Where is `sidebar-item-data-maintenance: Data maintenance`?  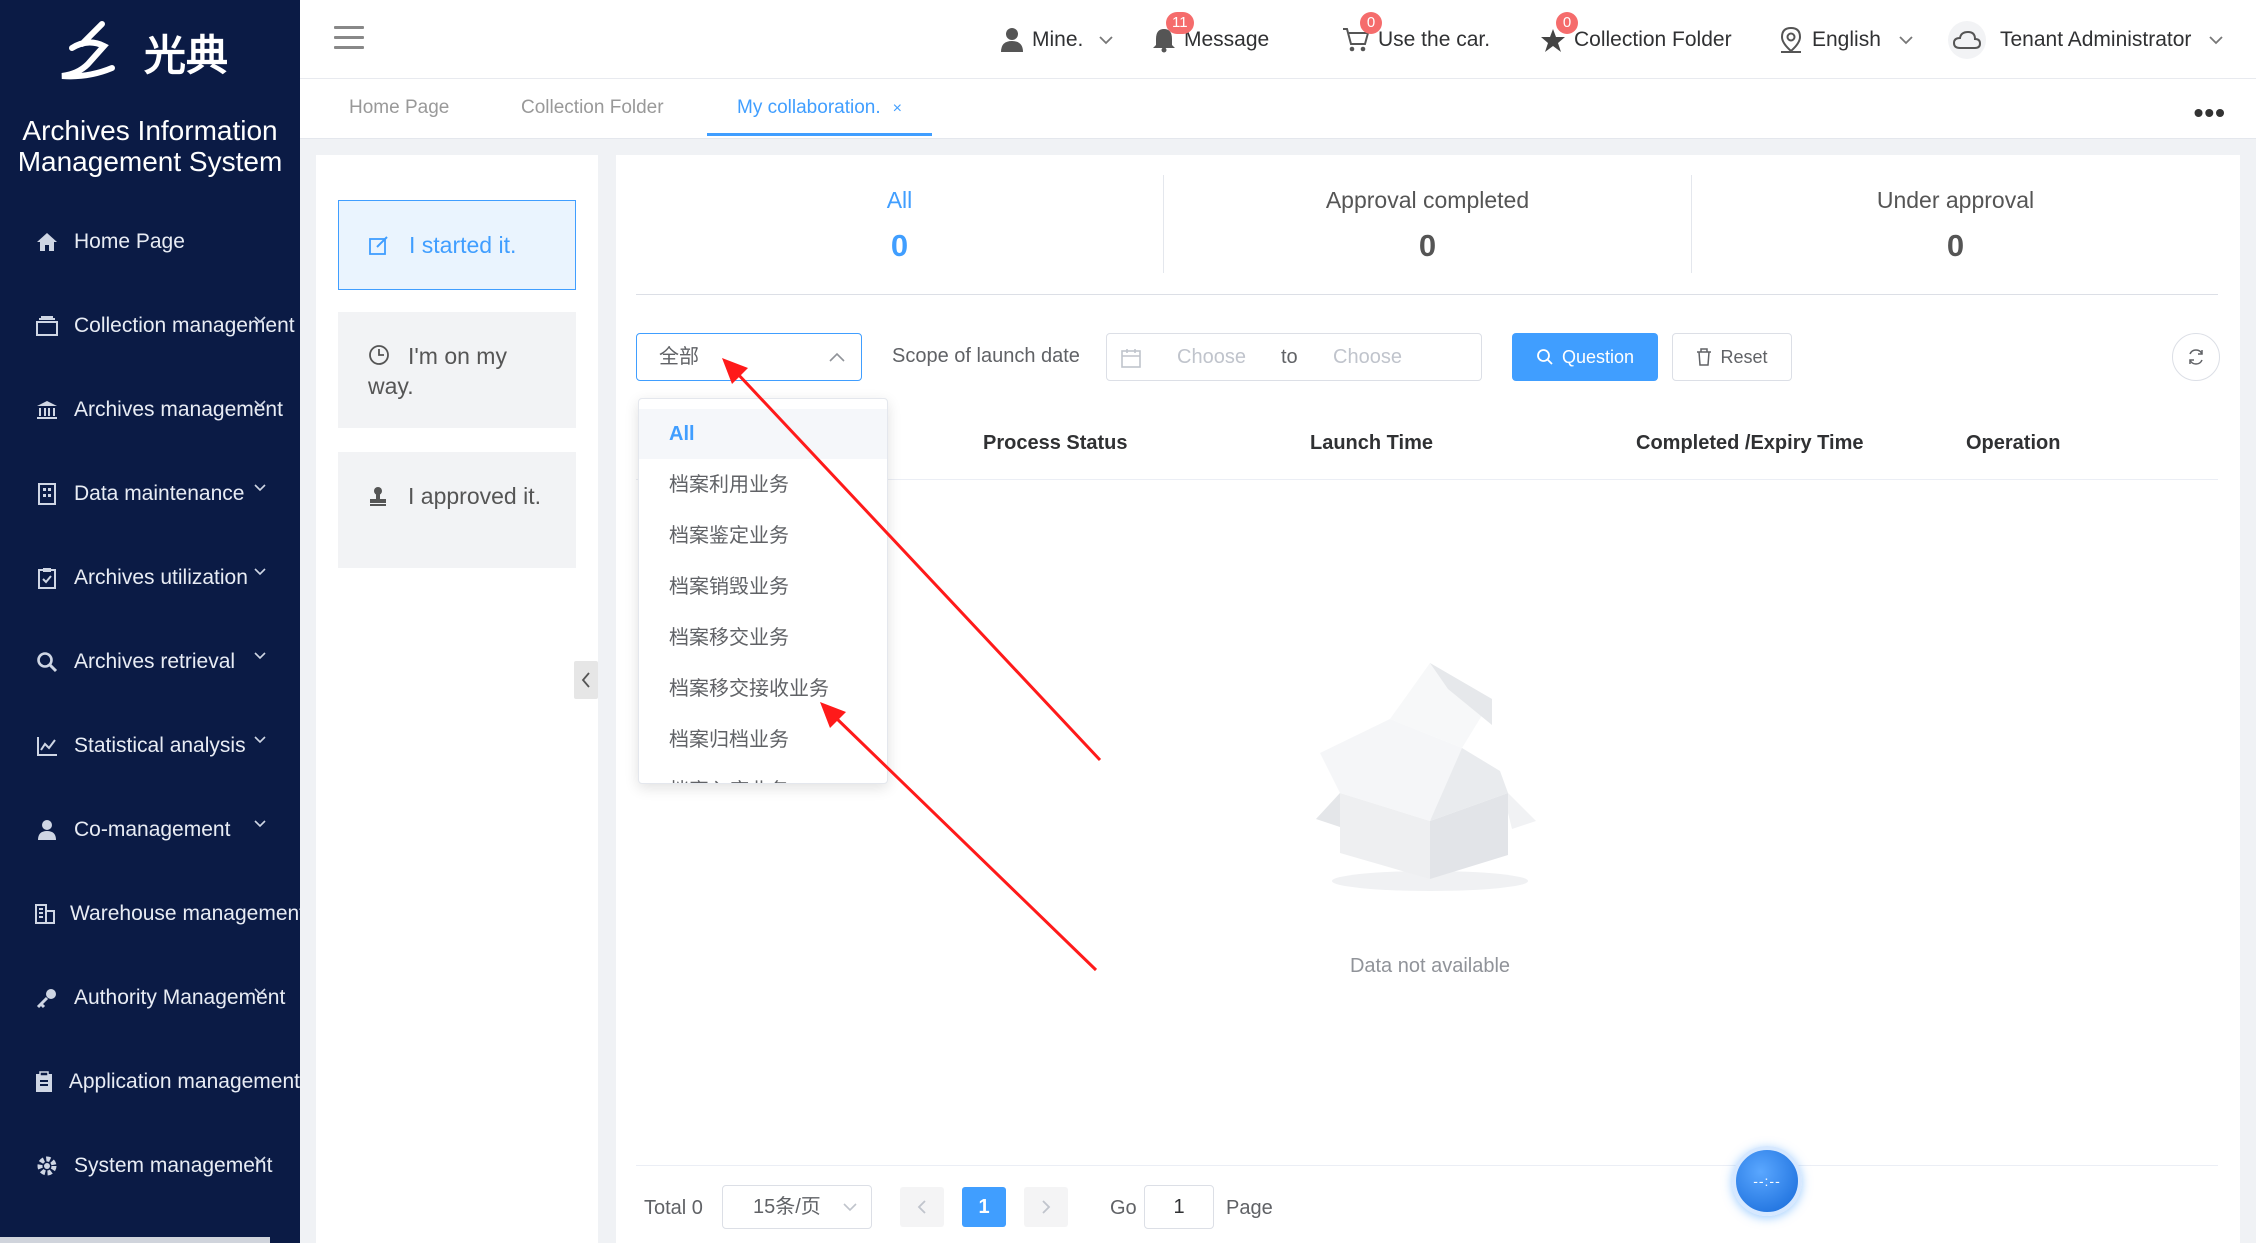 sidebar-item-data-maintenance: Data maintenance is located at coordinates (150, 494).